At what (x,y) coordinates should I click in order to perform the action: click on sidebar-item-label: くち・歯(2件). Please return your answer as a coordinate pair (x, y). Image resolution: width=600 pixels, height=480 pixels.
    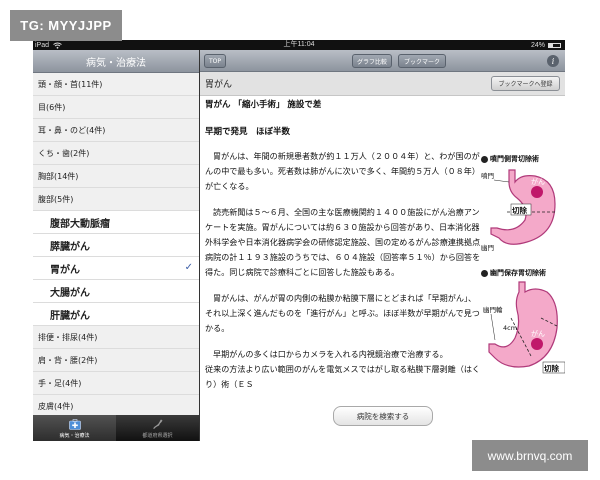
    Looking at the image, I should click on (64, 153).